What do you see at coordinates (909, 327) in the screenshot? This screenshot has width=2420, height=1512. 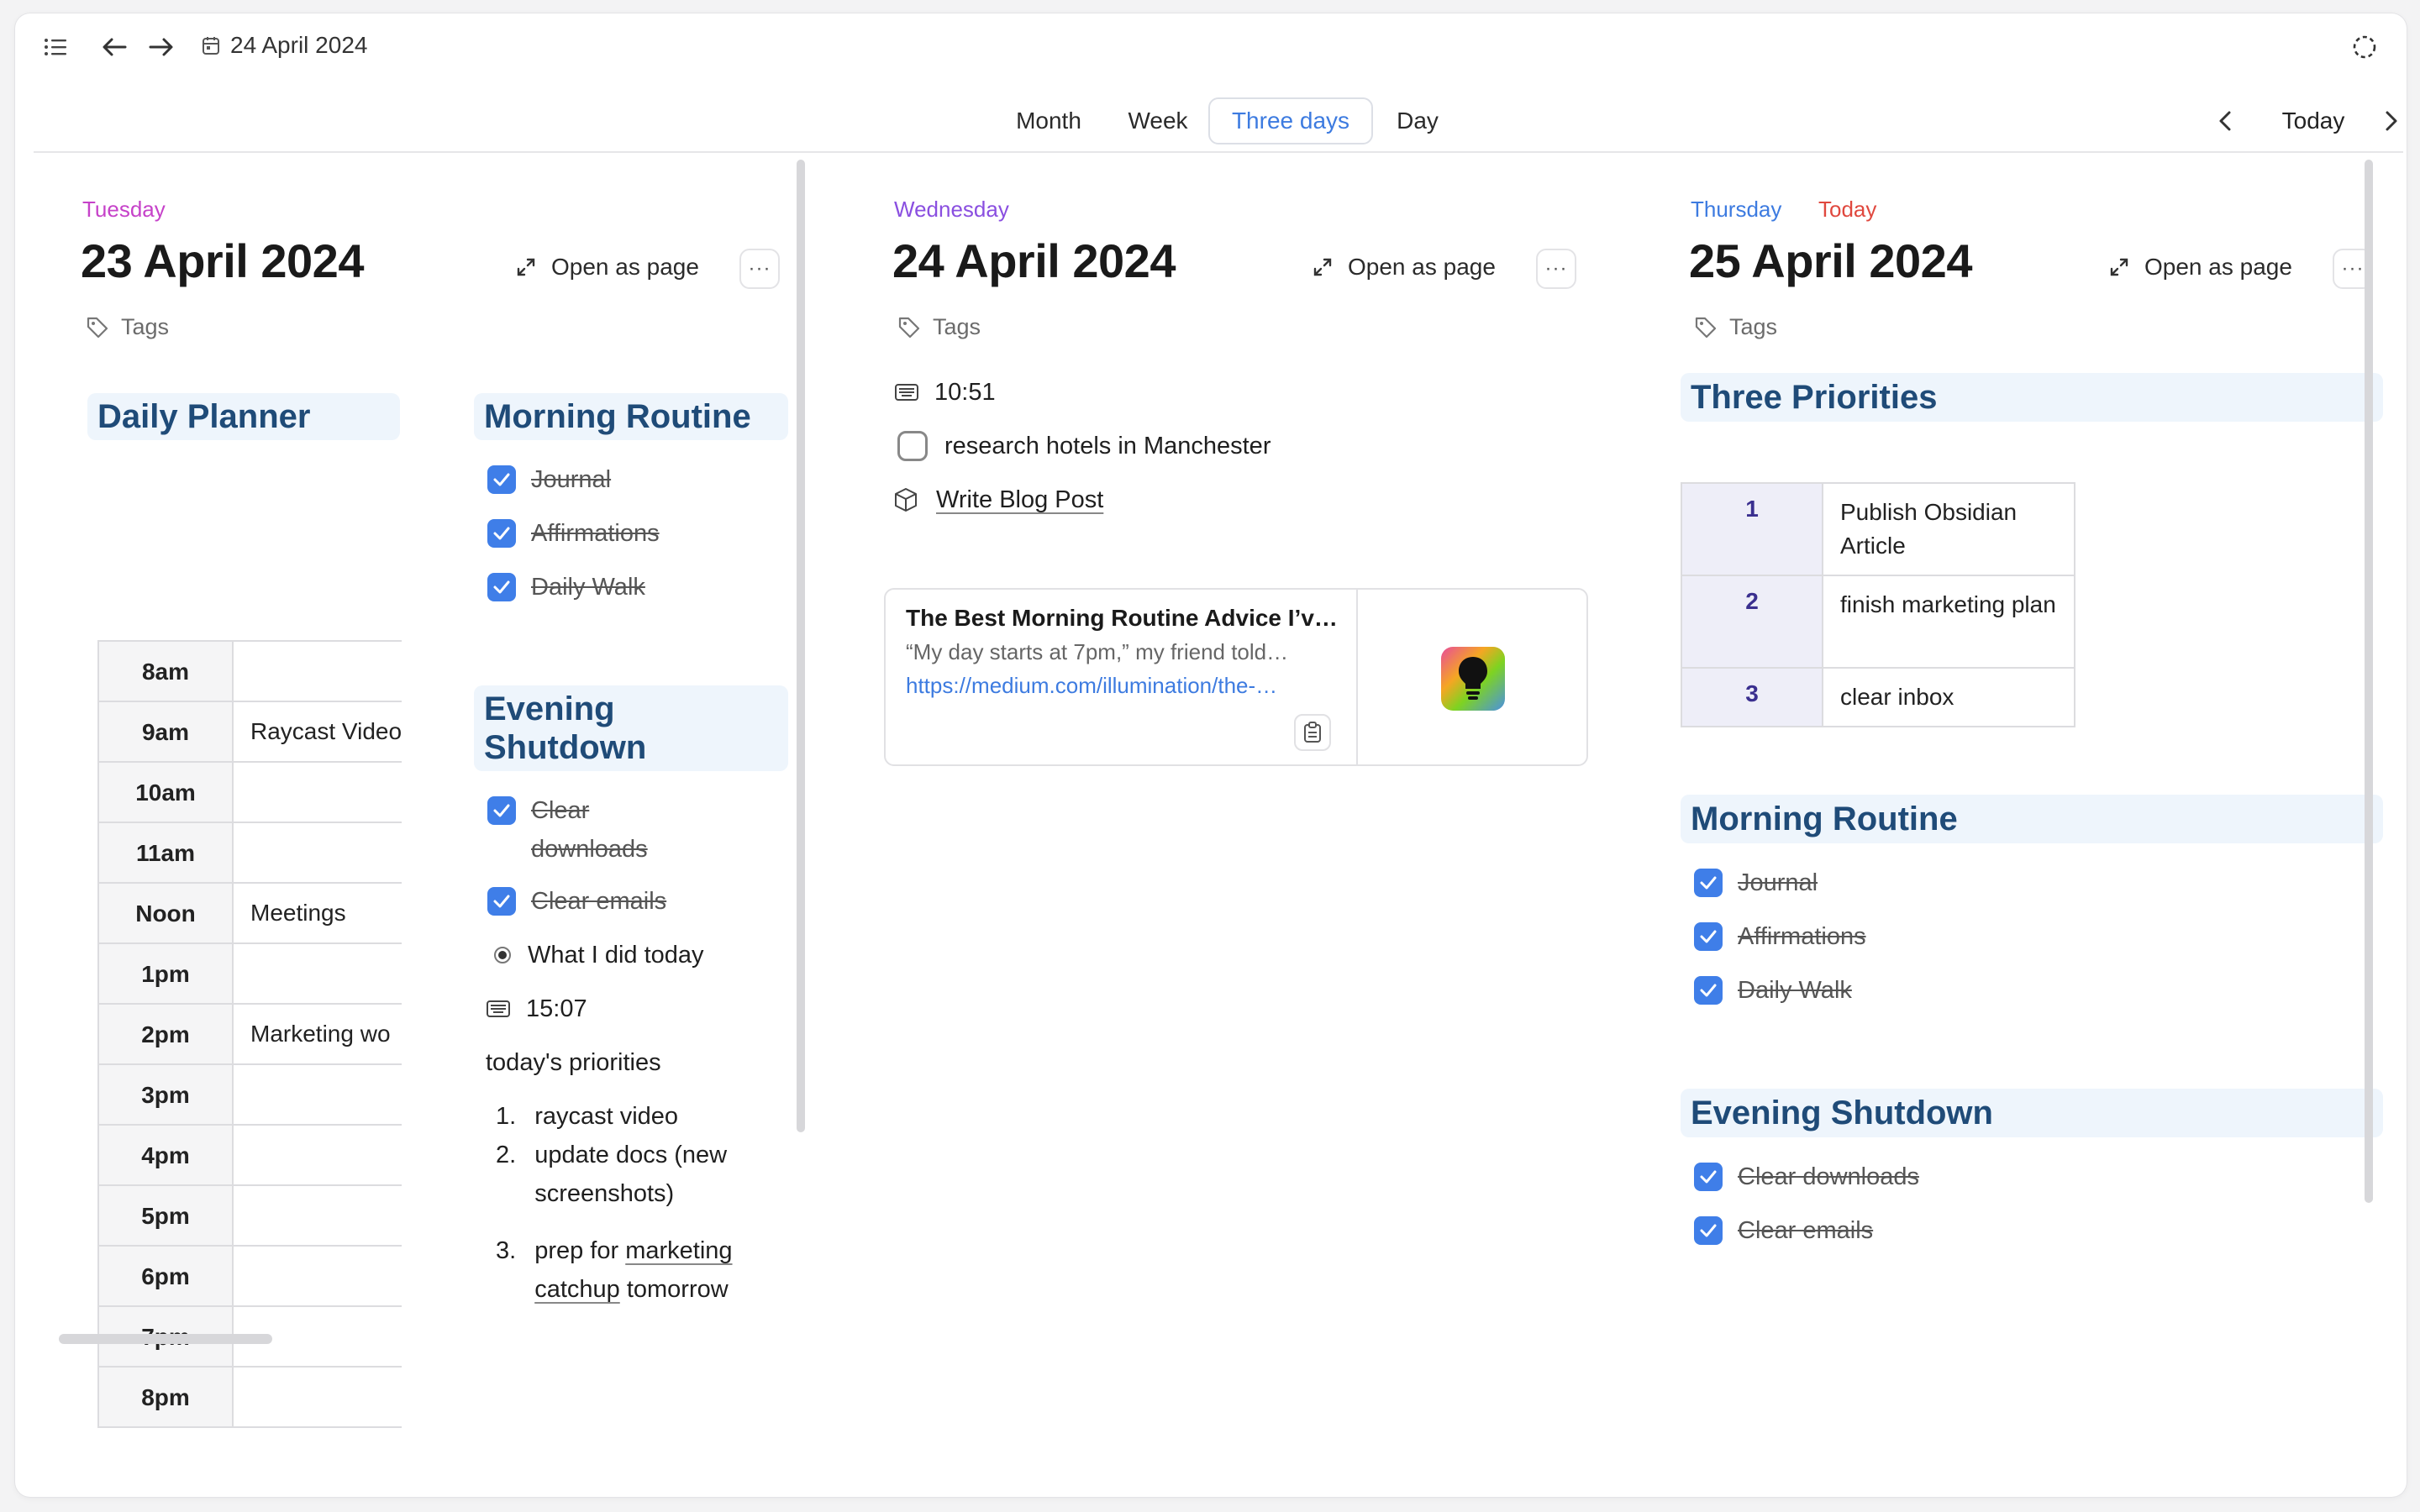 I see `tag-icon` at bounding box center [909, 327].